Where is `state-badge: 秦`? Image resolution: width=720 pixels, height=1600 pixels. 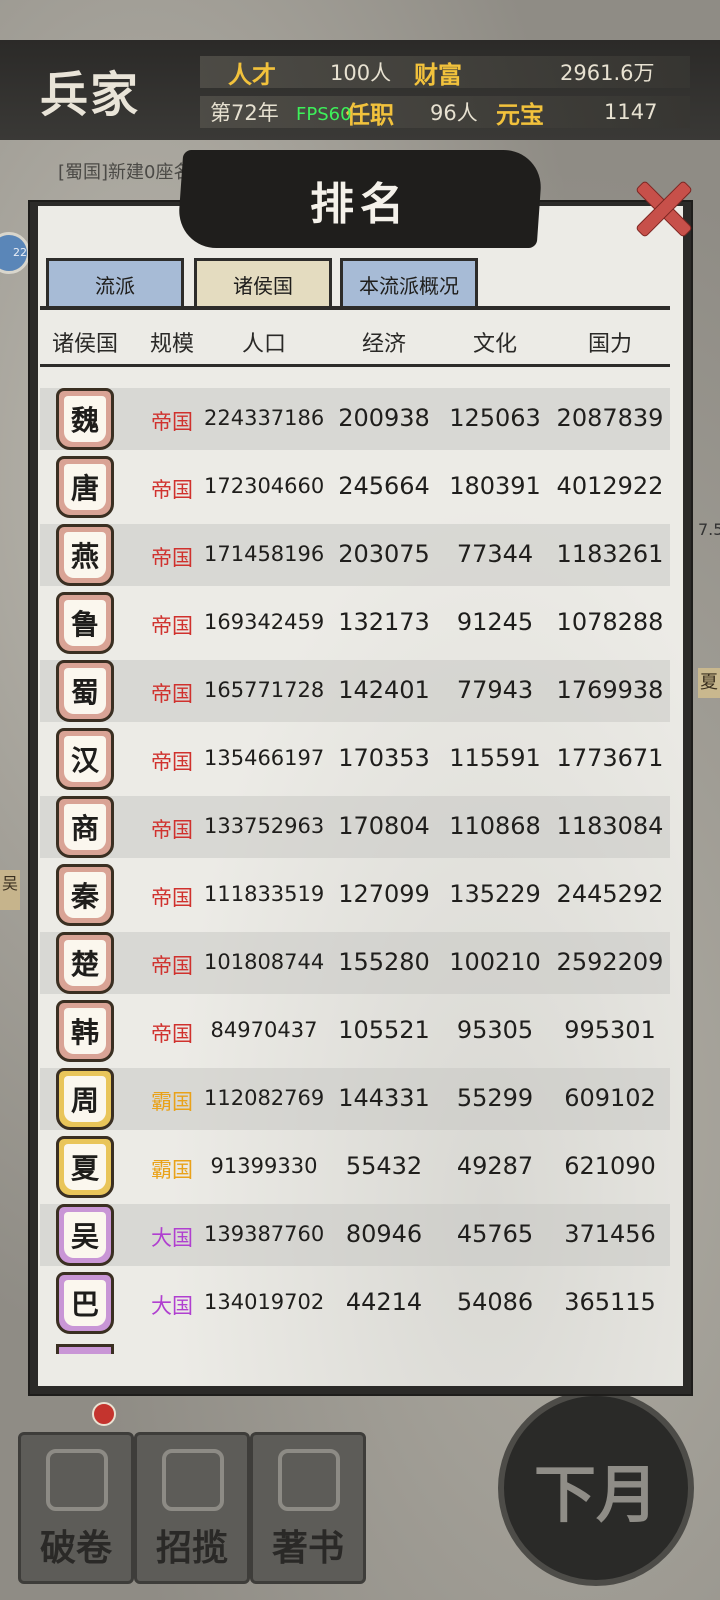 state-badge: 秦 is located at coordinates (85, 895).